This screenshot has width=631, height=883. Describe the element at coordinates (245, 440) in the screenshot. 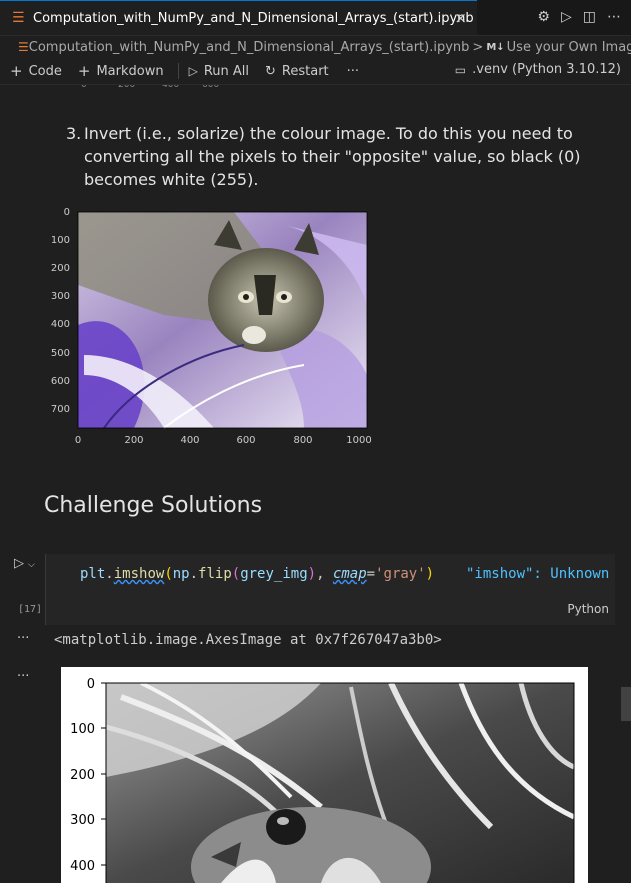

I see `x-tick: 600` at that location.